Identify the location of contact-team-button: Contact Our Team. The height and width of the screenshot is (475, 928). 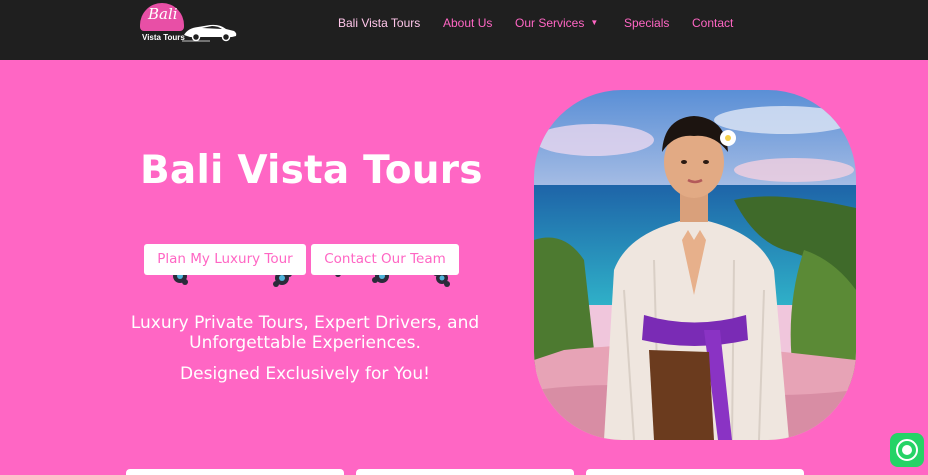
(385, 259).